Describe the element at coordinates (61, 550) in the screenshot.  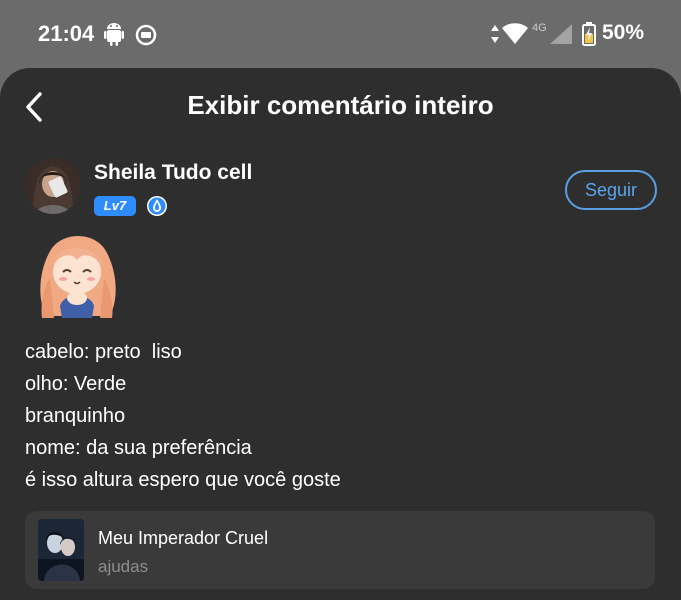
I see `story-cover-image` at that location.